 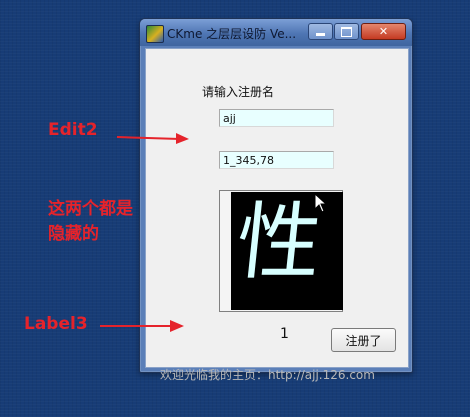 I want to click on mouse-cursor-icon, so click(x=321, y=203).